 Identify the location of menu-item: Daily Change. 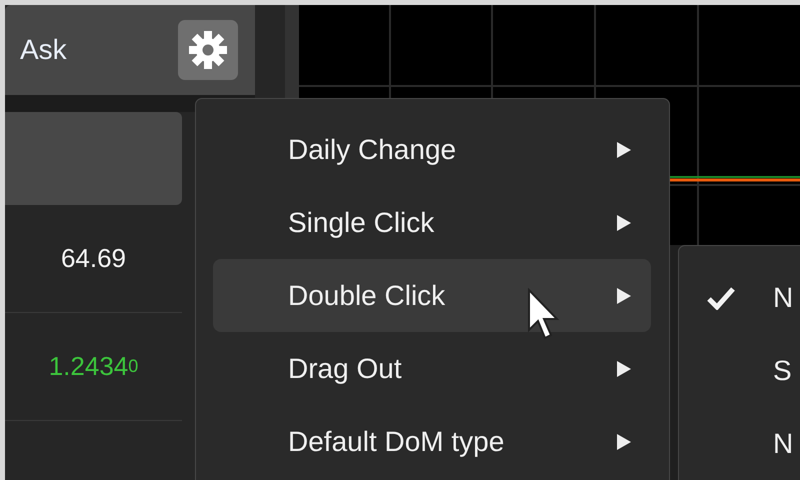
(432, 149).